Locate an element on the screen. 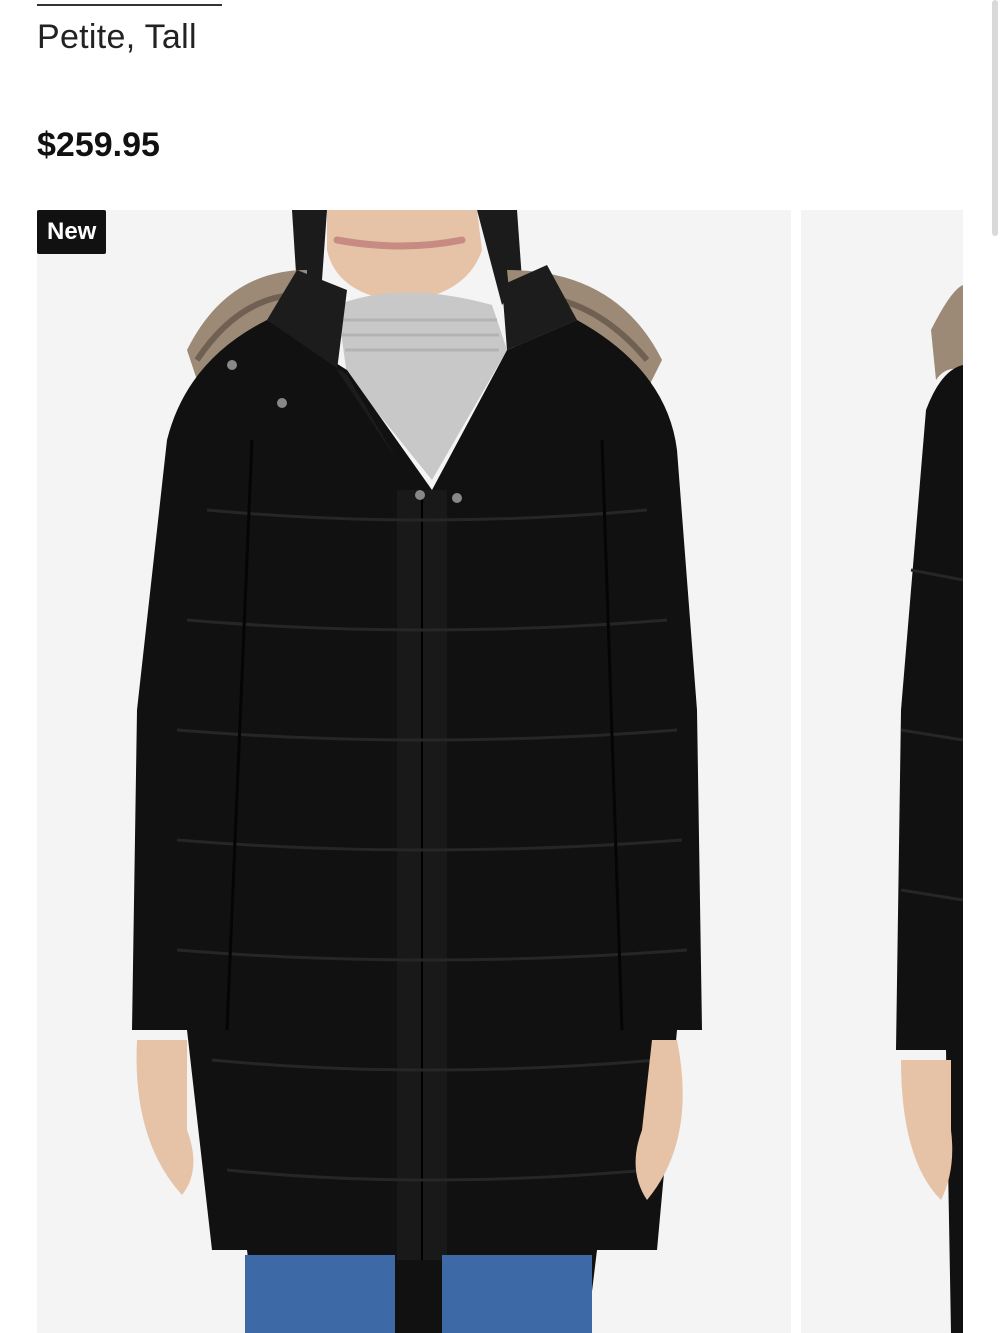 This screenshot has width=1000, height=1333. product-price: $259.95 is located at coordinates (98, 145).